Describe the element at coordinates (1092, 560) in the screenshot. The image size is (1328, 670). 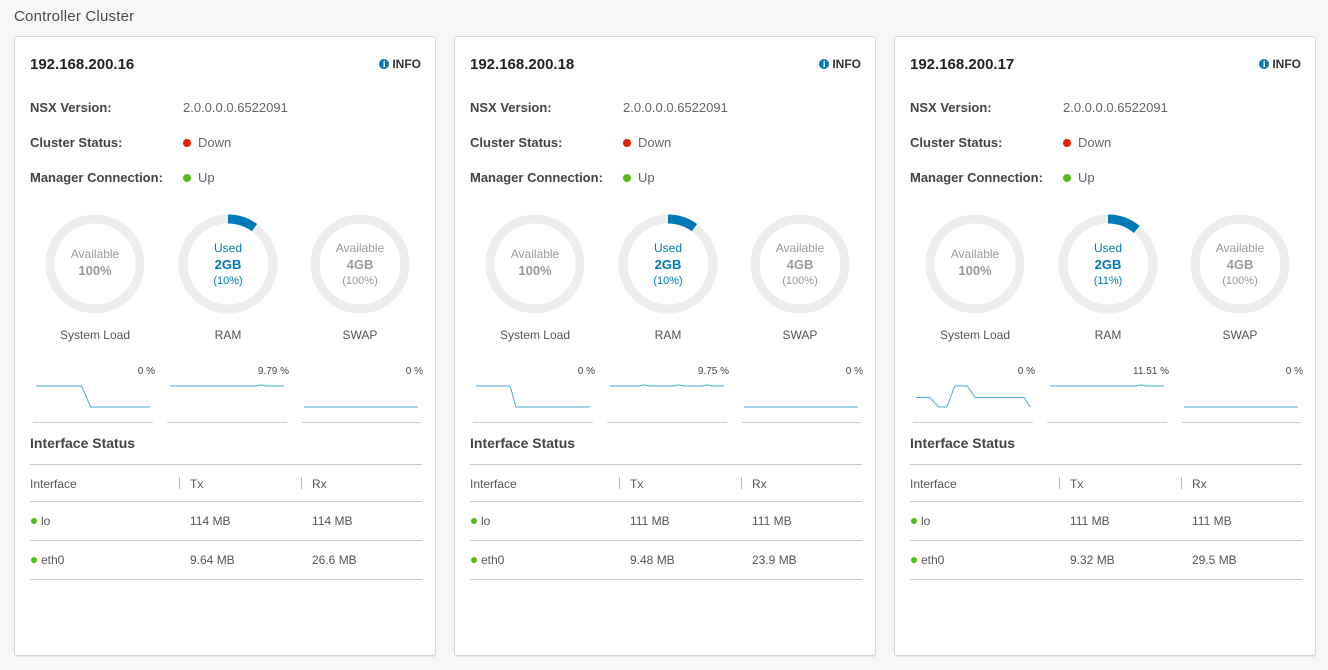
I see `interface-tx: 9.32 MB` at that location.